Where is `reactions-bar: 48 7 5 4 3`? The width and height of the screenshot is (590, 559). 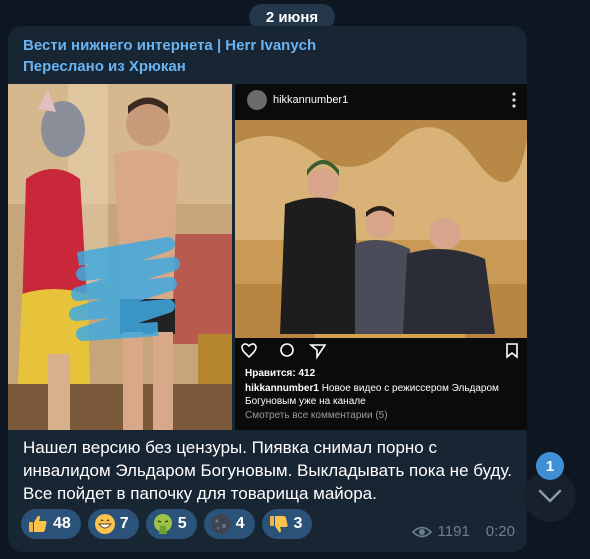
reactions-bar: 48 7 5 4 3 is located at coordinates (167, 524).